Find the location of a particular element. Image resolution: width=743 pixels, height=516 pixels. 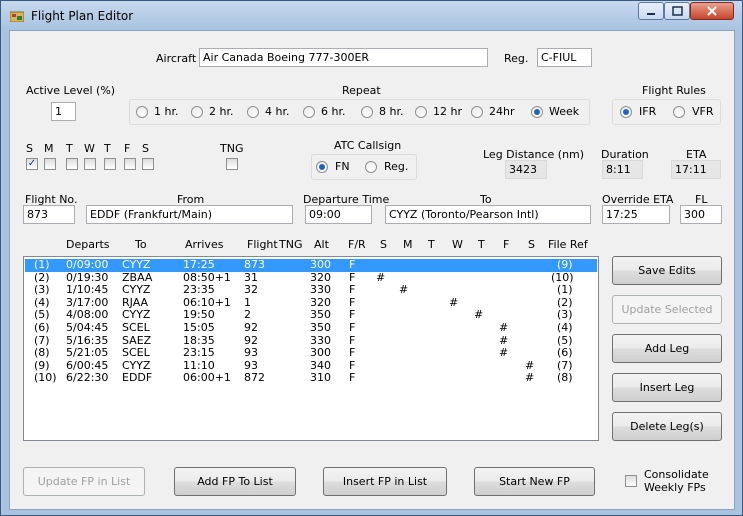

close-button is located at coordinates (712, 11).